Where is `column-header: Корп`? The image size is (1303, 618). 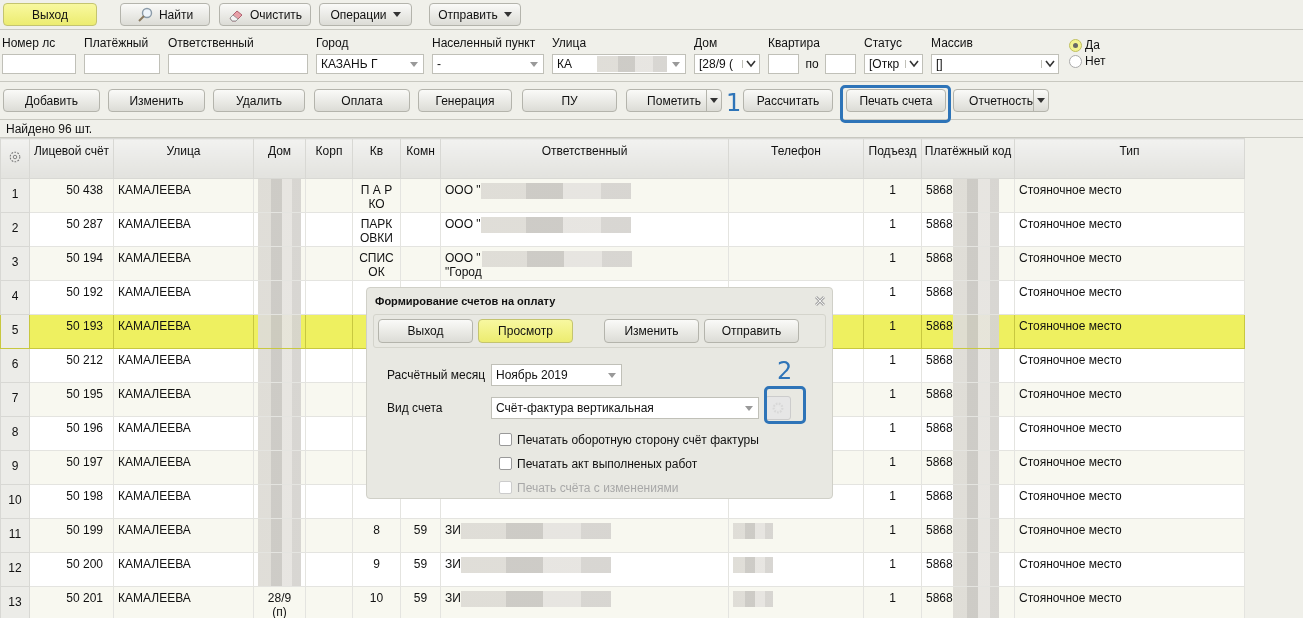 column-header: Корп is located at coordinates (329, 158).